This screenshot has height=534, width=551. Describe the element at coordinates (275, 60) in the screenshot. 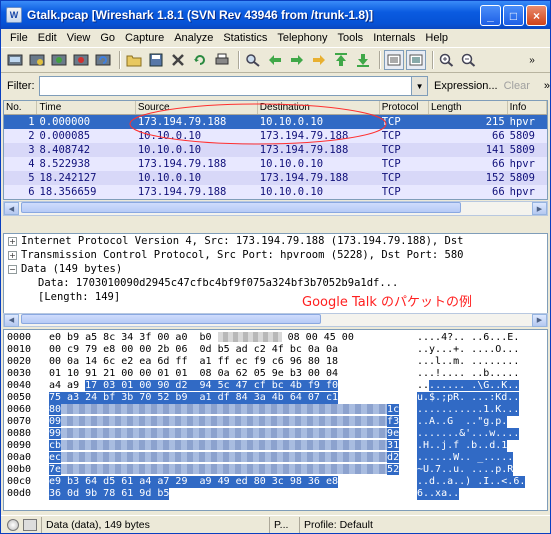

I see `back-icon` at that location.